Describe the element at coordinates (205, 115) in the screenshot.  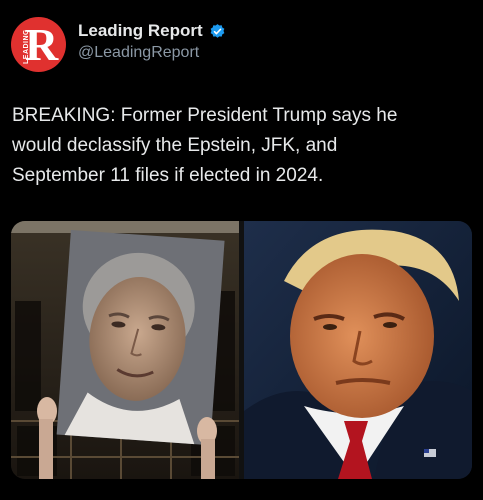
I see `tweet-text-line: BREAKING: Former President Trump says he` at that location.